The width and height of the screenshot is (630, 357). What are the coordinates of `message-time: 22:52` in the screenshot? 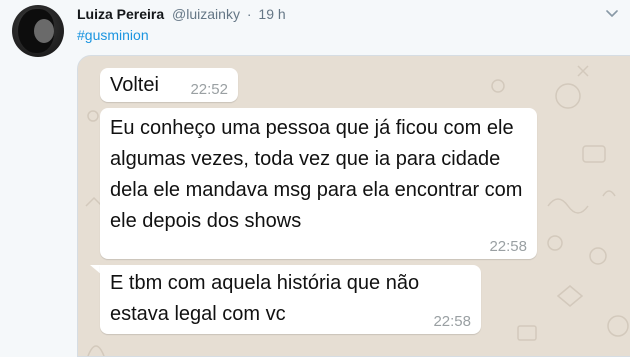 It's located at (209, 89).